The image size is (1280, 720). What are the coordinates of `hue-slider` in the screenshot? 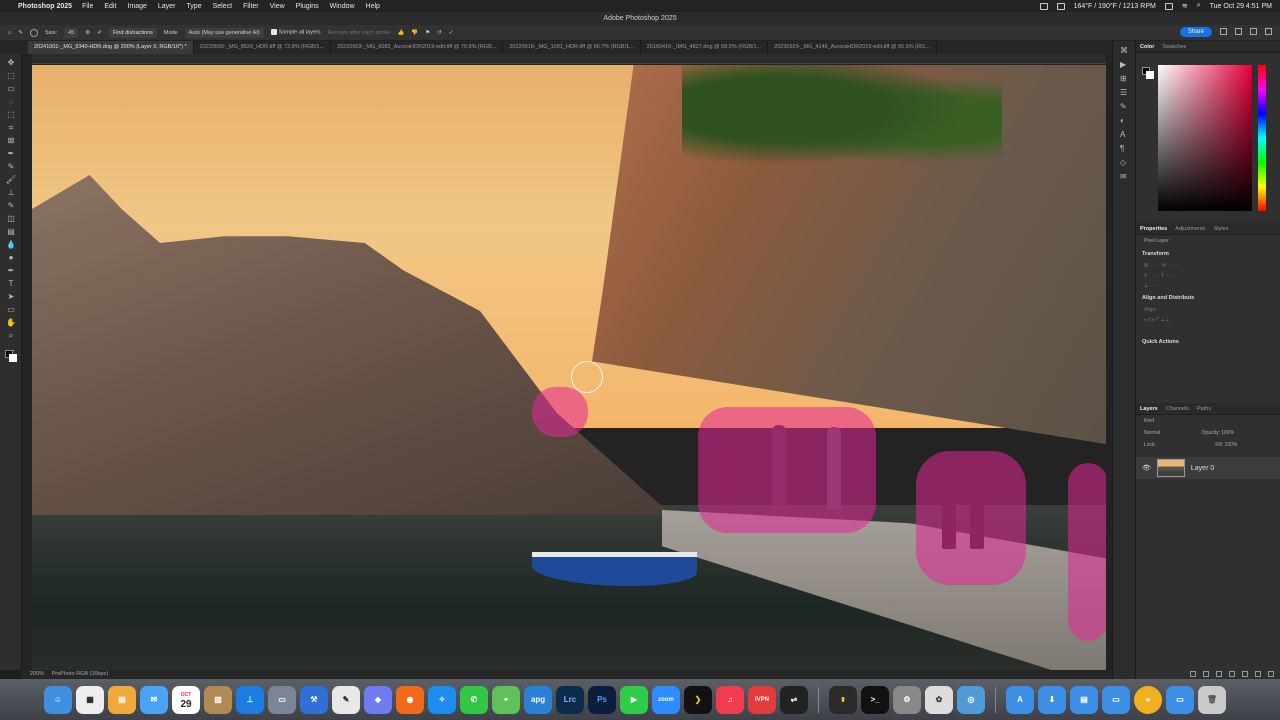 It's located at (1262, 138).